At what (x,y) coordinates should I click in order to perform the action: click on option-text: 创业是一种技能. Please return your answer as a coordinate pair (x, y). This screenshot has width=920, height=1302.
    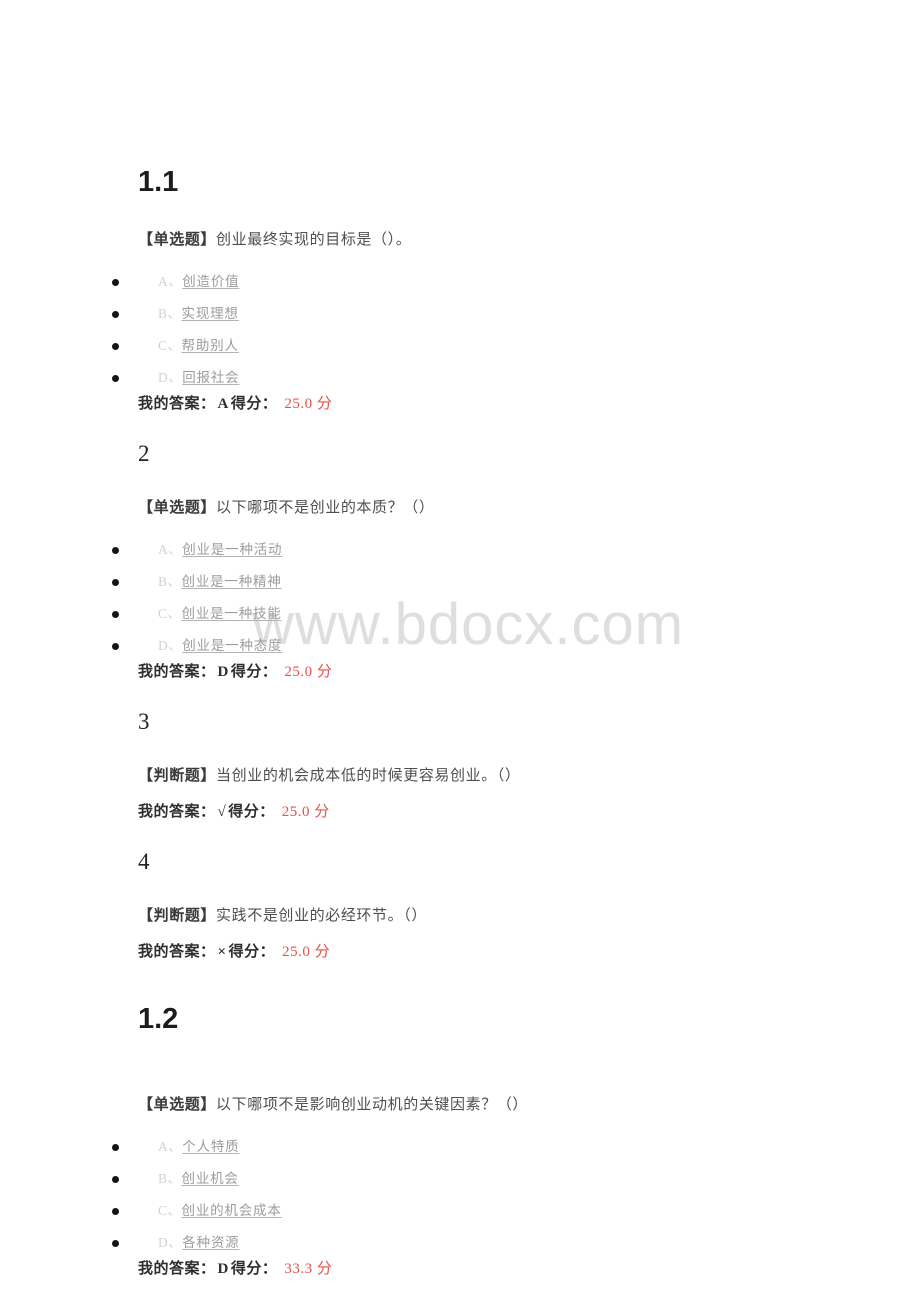
    Looking at the image, I should click on (232, 614).